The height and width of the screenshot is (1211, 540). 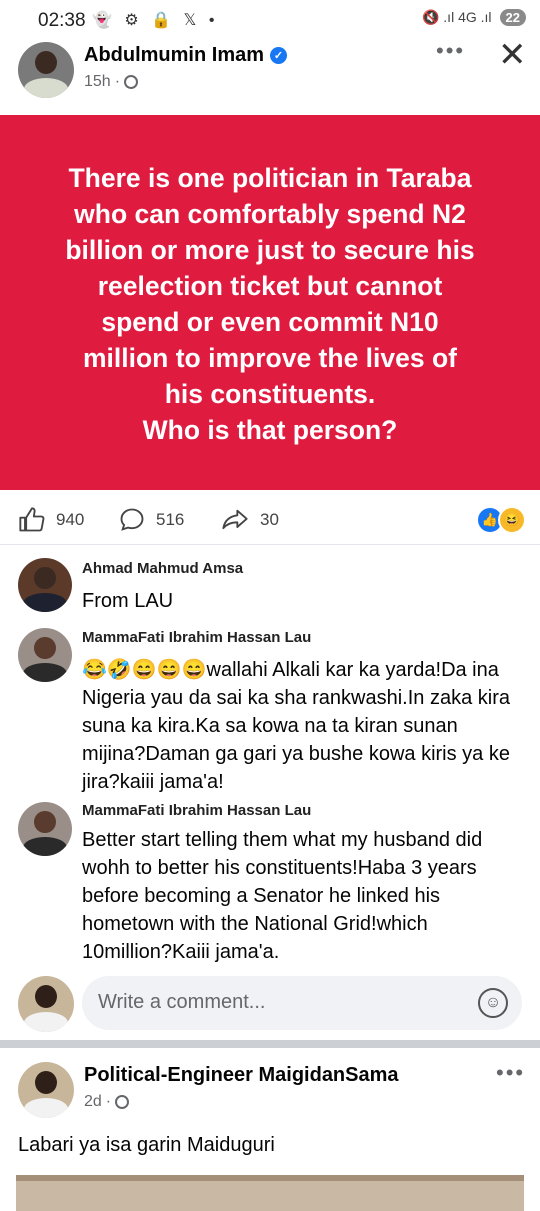 What do you see at coordinates (493, 1003) in the screenshot?
I see `emoji-icon: ☺` at bounding box center [493, 1003].